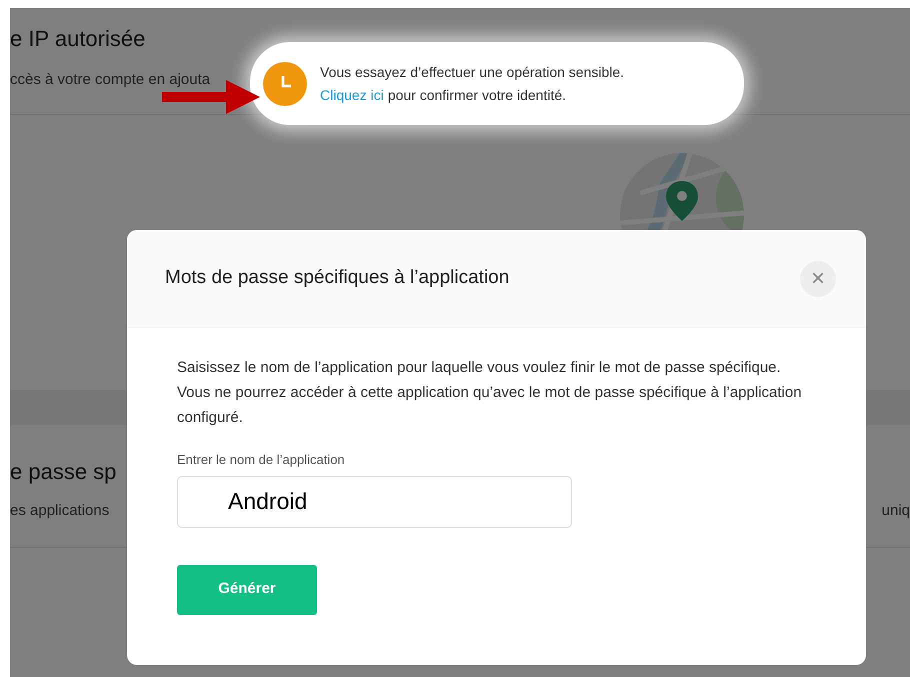 The height and width of the screenshot is (677, 910). Describe the element at coordinates (261, 460) in the screenshot. I see `field-label: Entrer le nom de l’application` at that location.